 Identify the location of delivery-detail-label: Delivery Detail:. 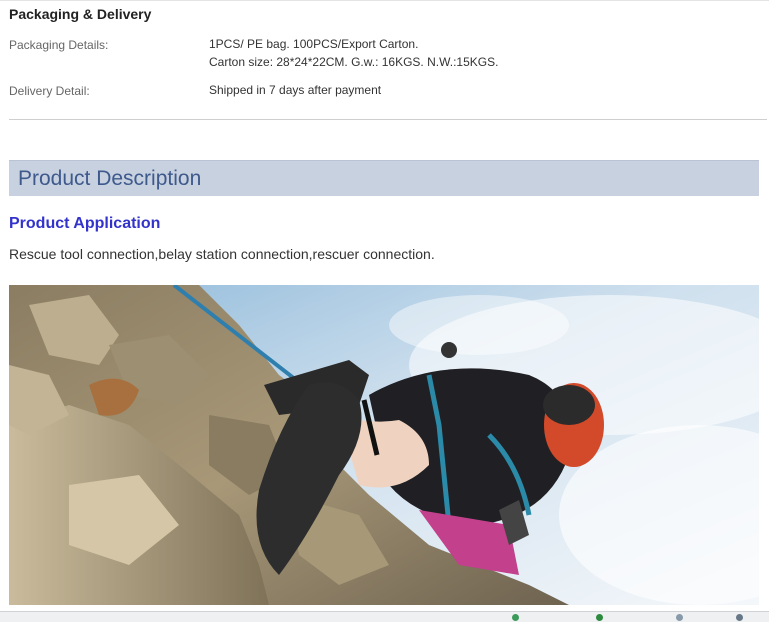
(49, 91).